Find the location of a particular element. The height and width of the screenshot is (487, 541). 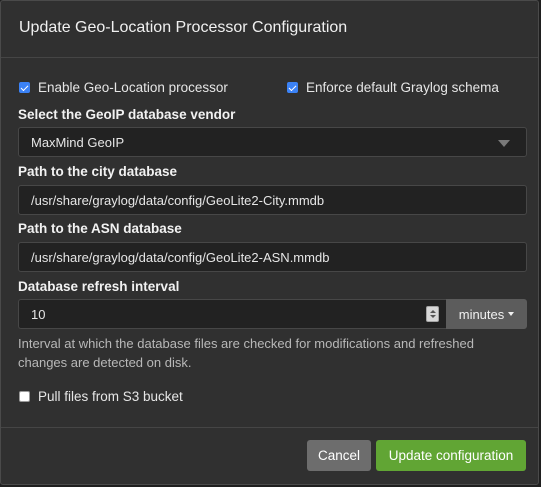

pull-s3-checkbox is located at coordinates (24, 396).